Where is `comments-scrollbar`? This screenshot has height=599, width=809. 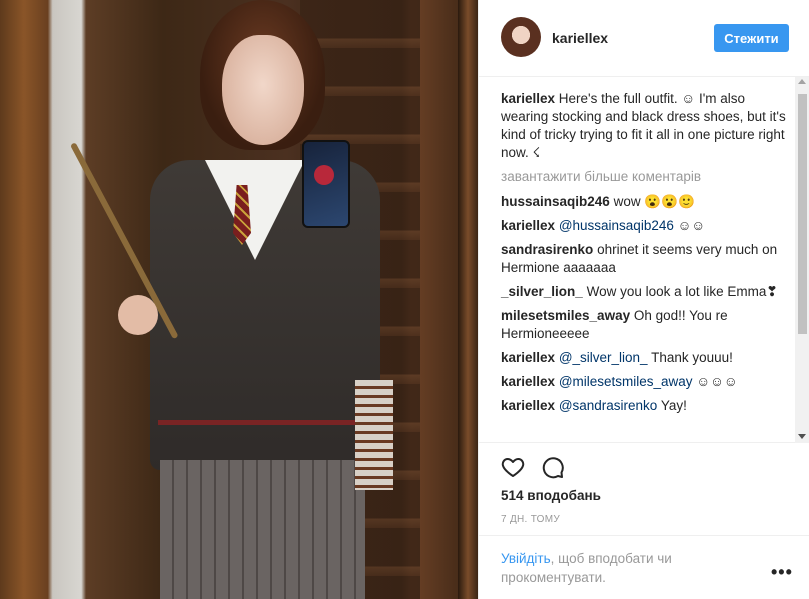
comments-scrollbar is located at coordinates (802, 260).